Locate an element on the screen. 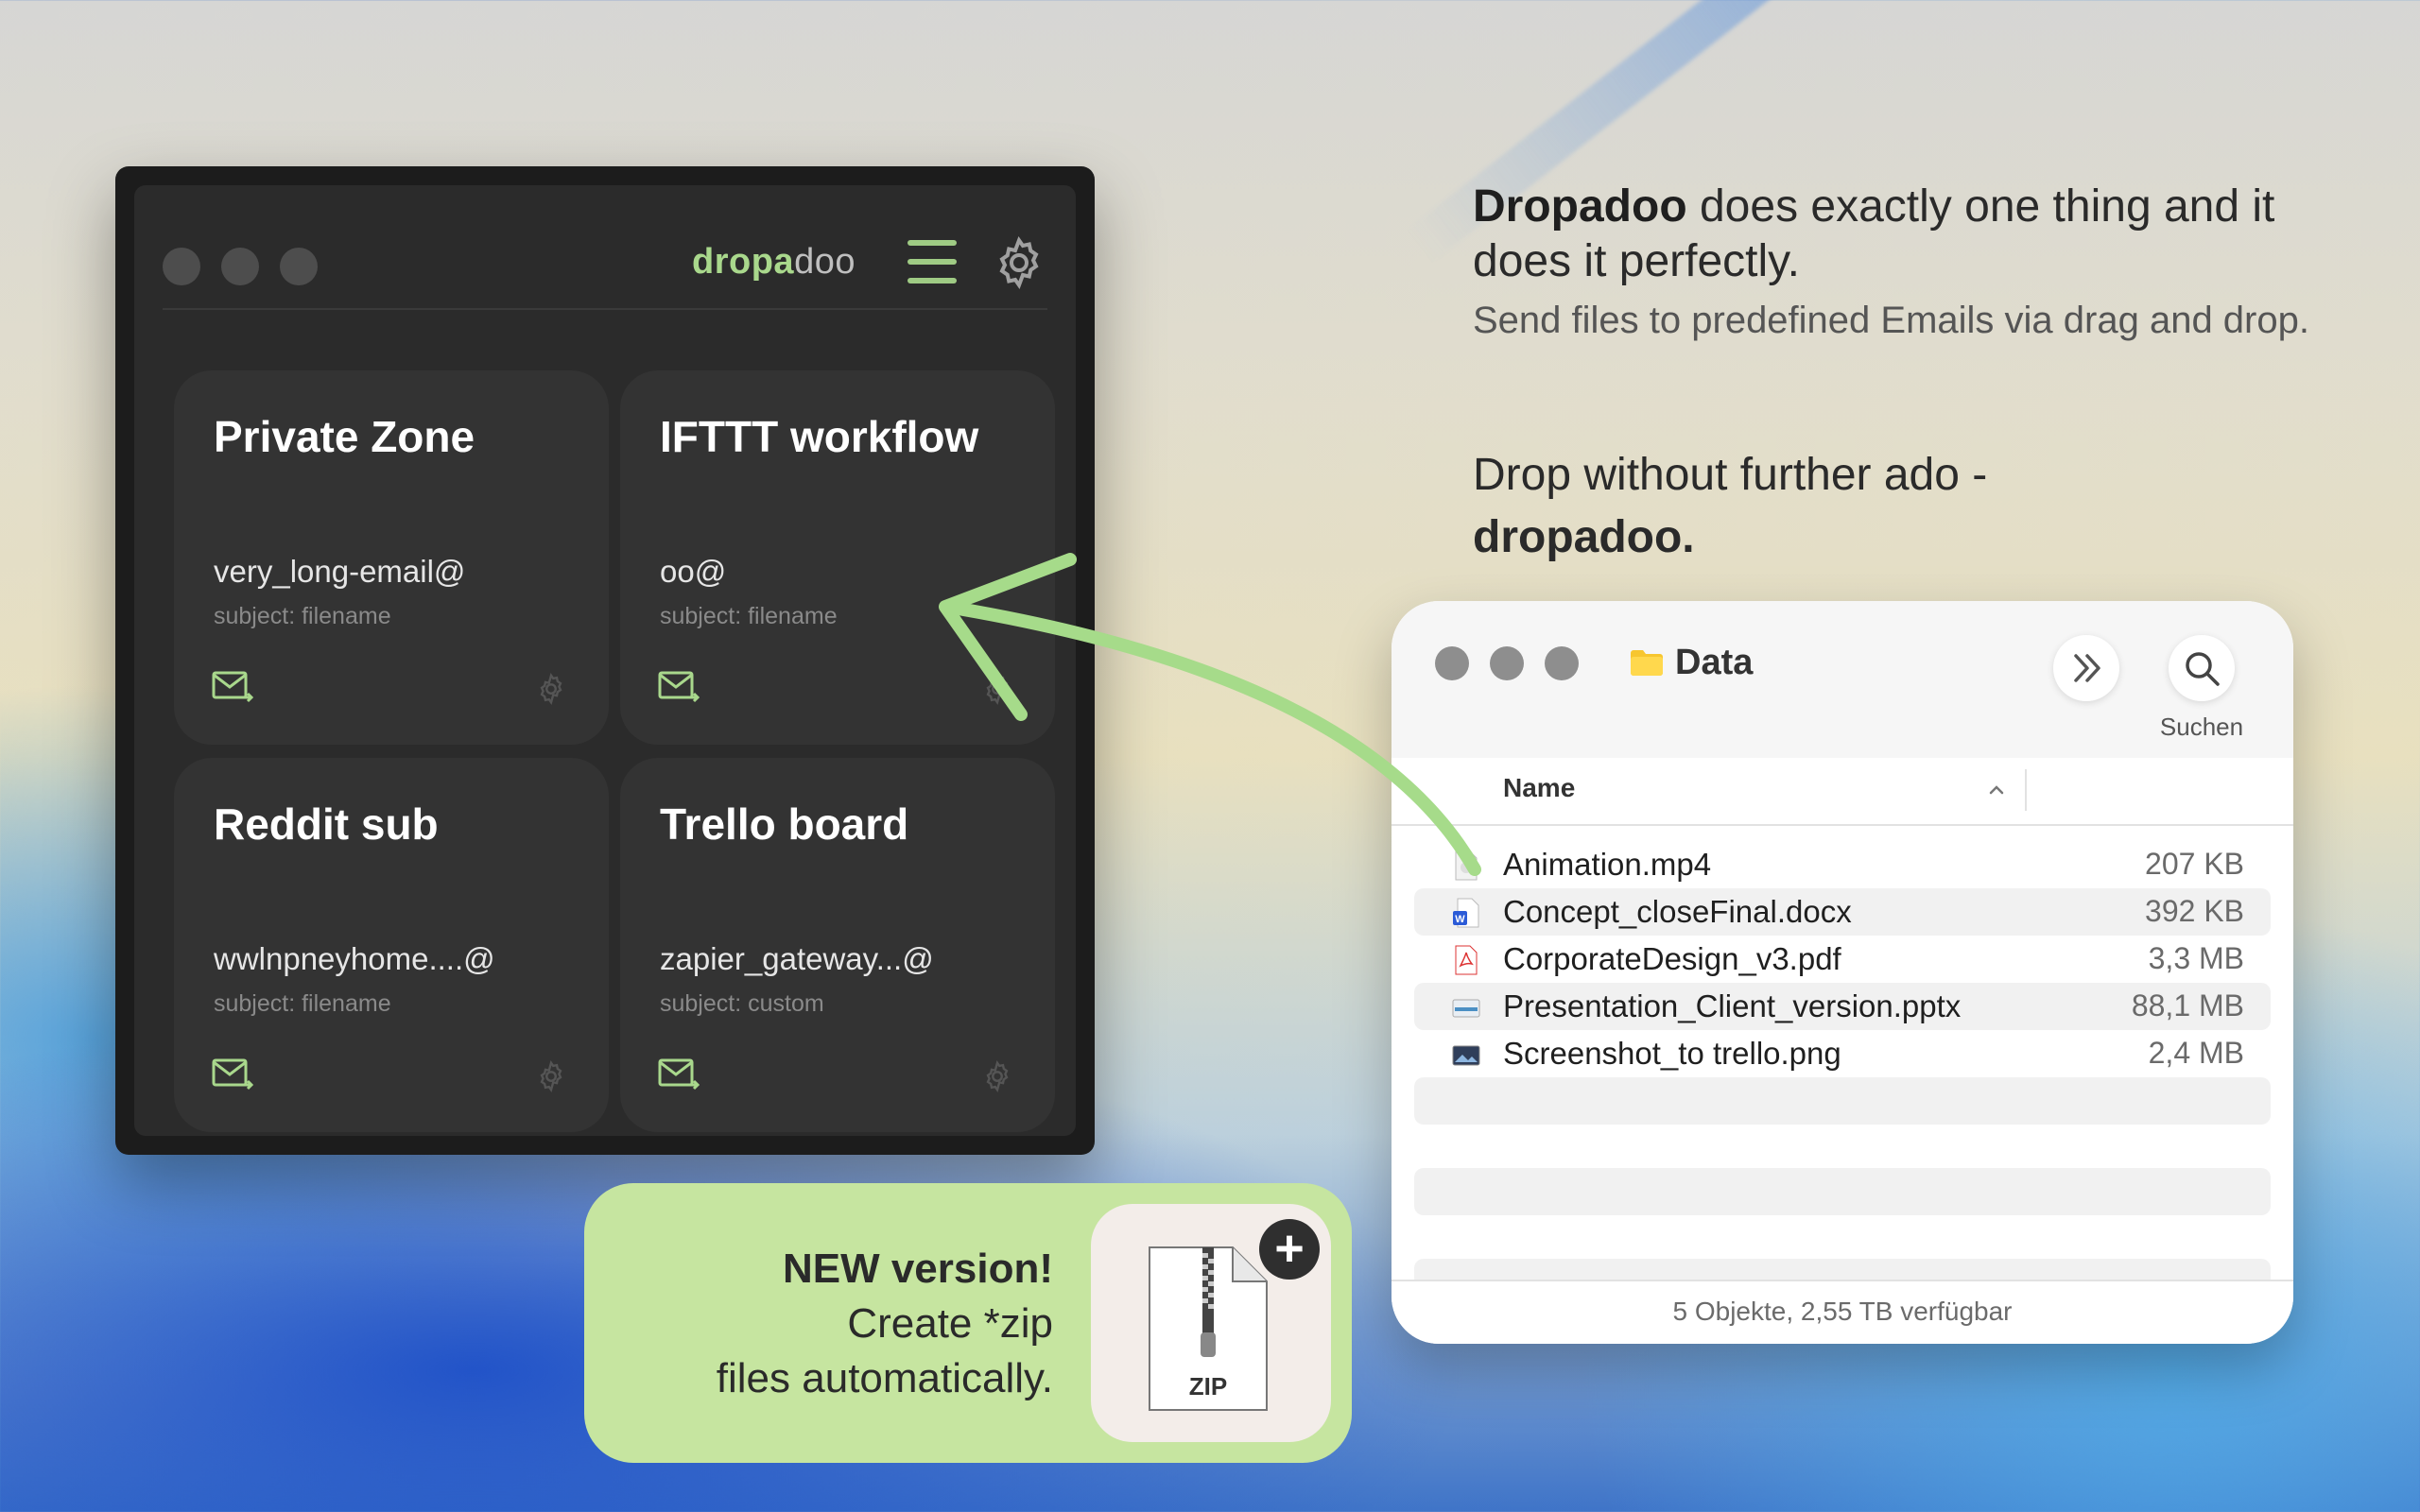 Image resolution: width=2420 pixels, height=1512 pixels. file-size: 207 KB is located at coordinates (2194, 864).